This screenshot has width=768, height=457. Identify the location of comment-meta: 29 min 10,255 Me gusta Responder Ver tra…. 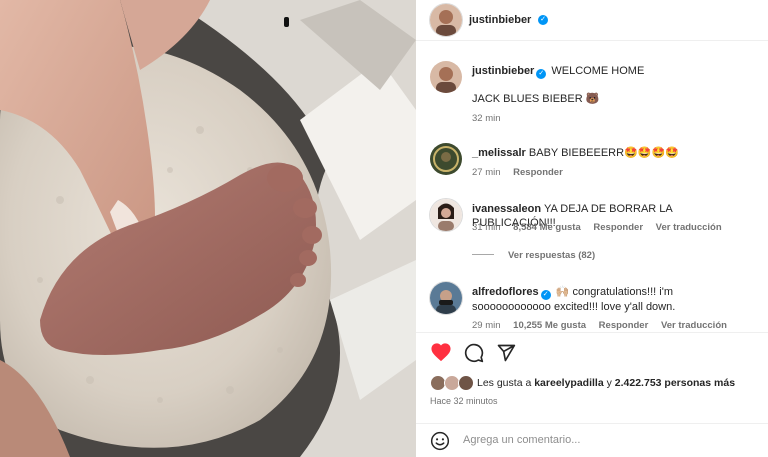
(604, 325).